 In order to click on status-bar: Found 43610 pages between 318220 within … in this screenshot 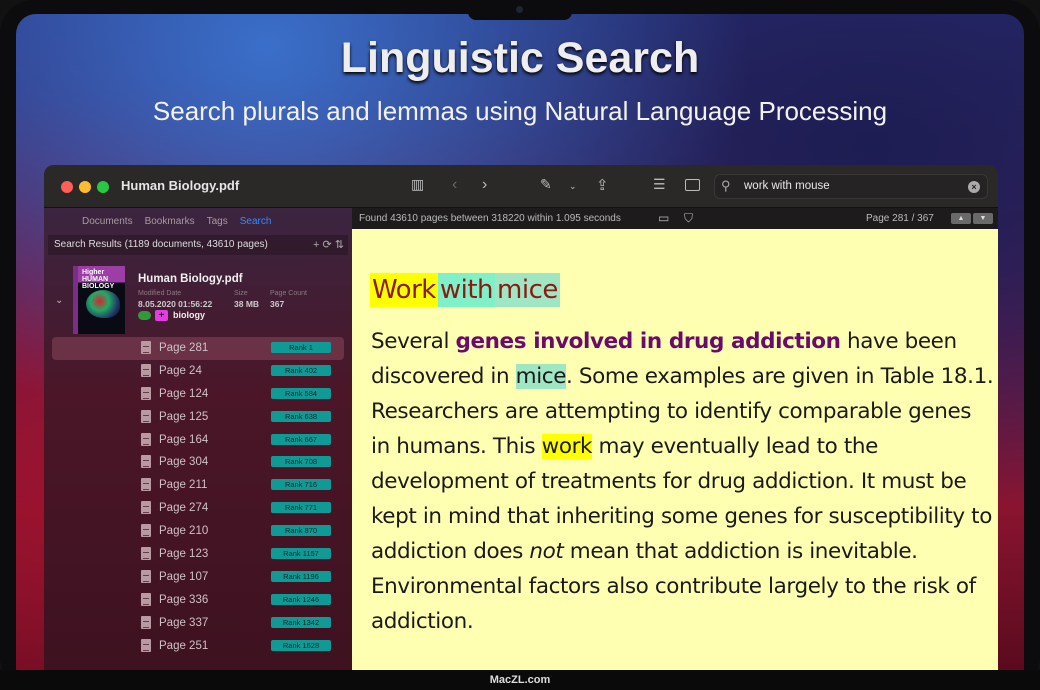, I will do `click(675, 218)`.